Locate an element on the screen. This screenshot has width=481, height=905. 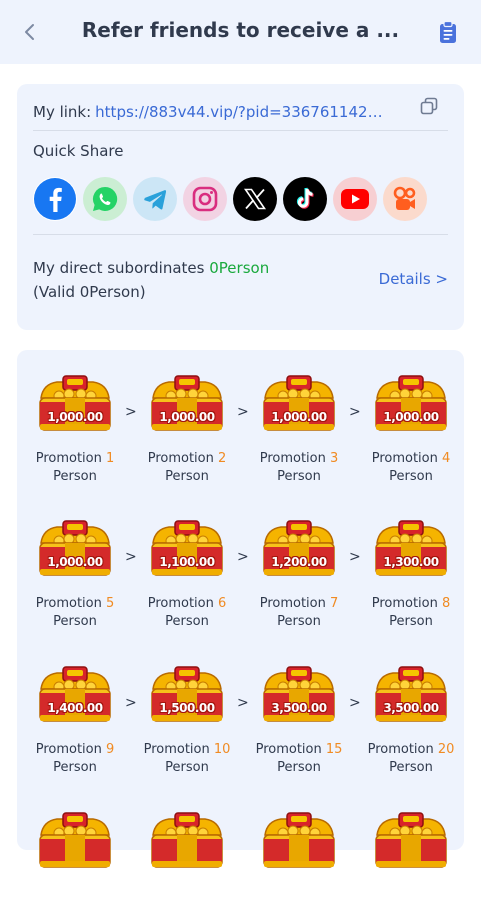
share-whatsapp is located at coordinates (105, 199).